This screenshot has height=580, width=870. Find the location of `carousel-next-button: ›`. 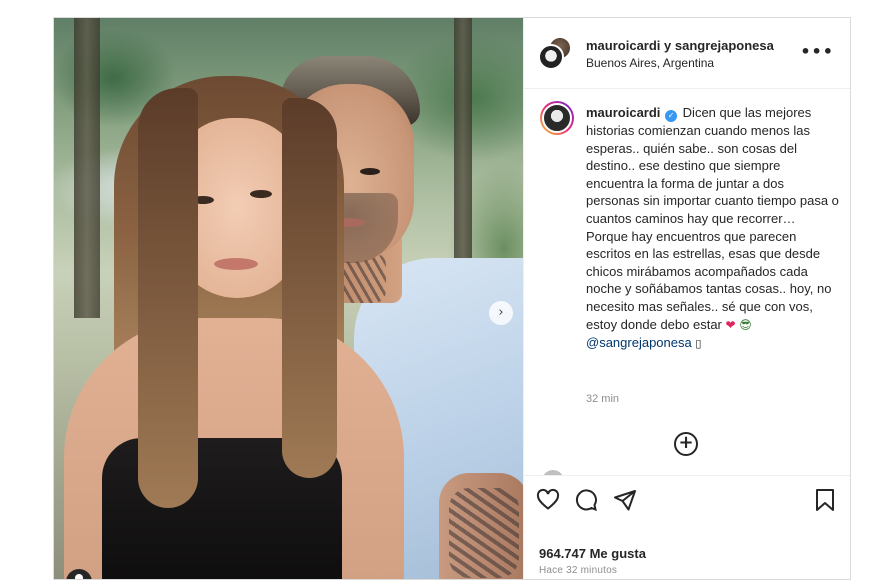

carousel-next-button: › is located at coordinates (501, 313).